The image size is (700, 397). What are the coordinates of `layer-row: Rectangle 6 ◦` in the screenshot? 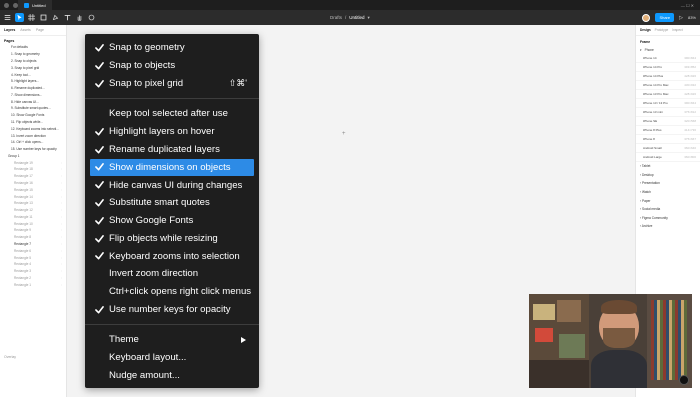 It's located at (33, 250).